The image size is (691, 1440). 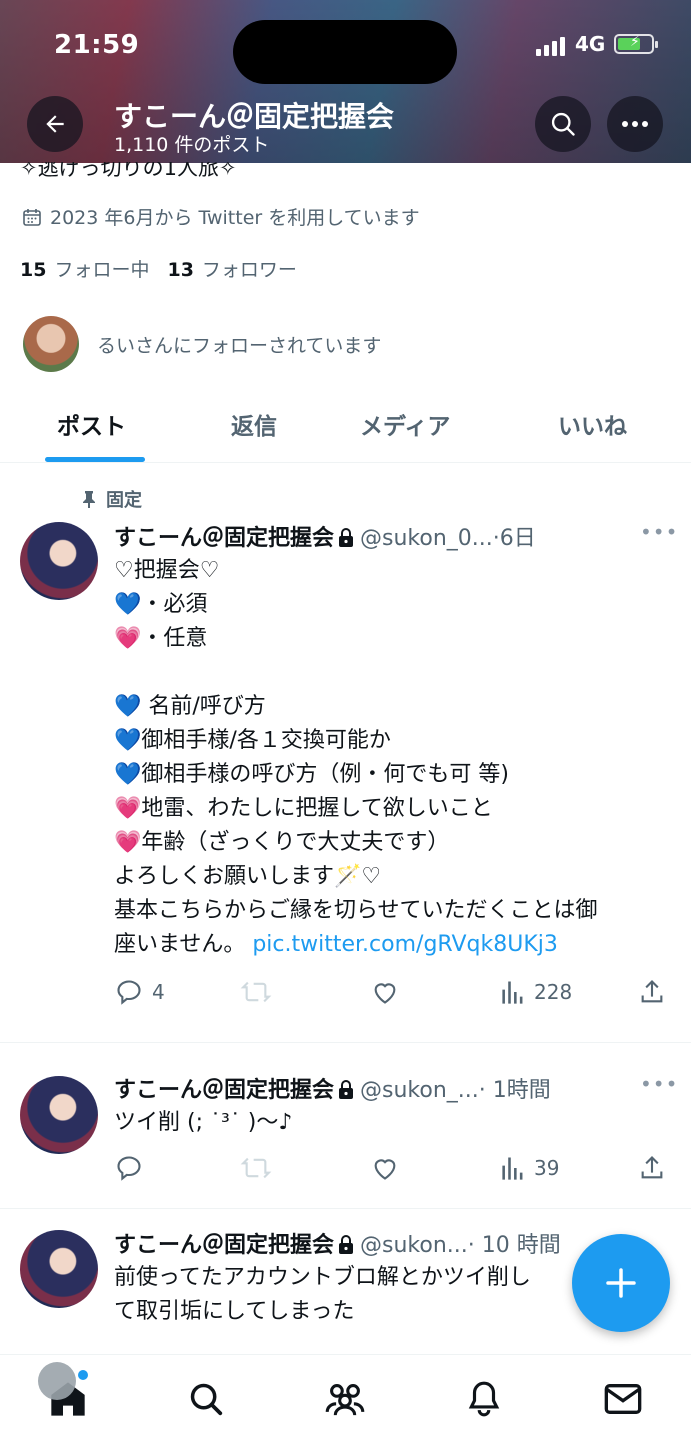 I want to click on search-button, so click(x=563, y=124).